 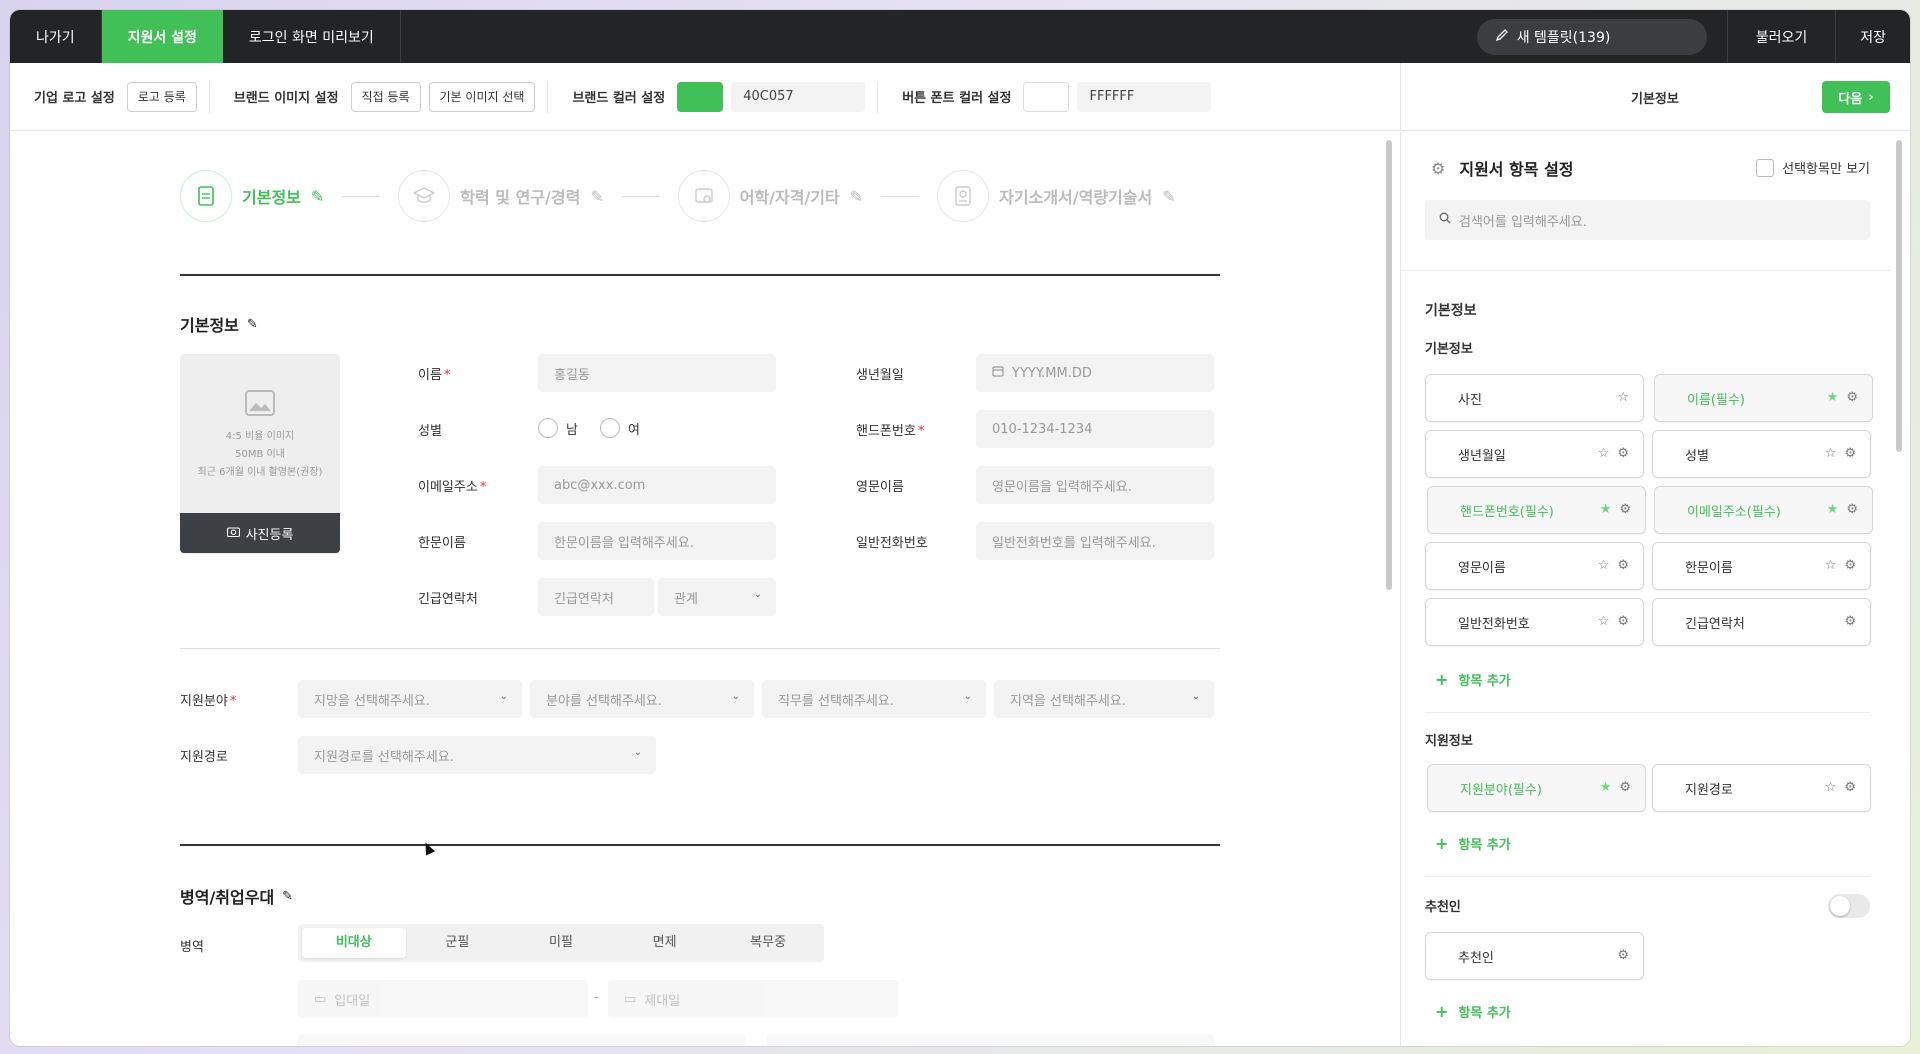 I want to click on save-button: 저장, so click(x=1872, y=36).